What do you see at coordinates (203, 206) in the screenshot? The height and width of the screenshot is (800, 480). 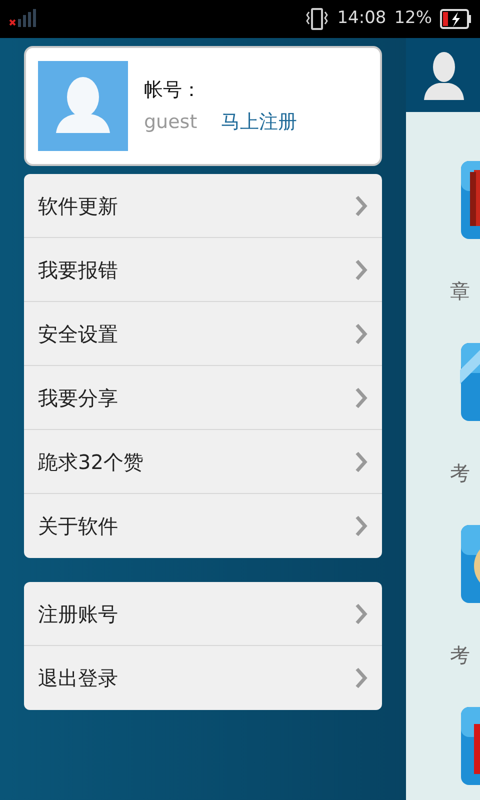 I see `menu-item: 软件更新` at bounding box center [203, 206].